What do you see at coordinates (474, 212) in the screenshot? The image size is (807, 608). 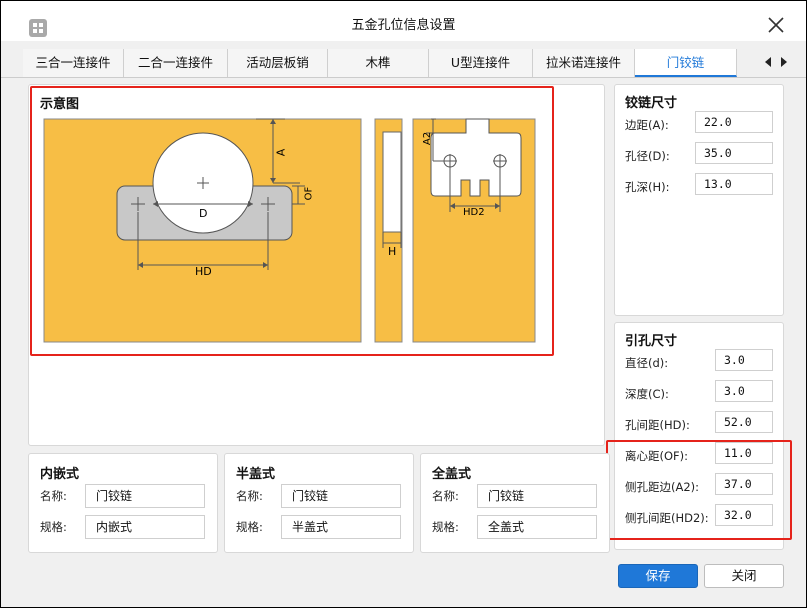 I see `dim-label-hd2: HD2` at bounding box center [474, 212].